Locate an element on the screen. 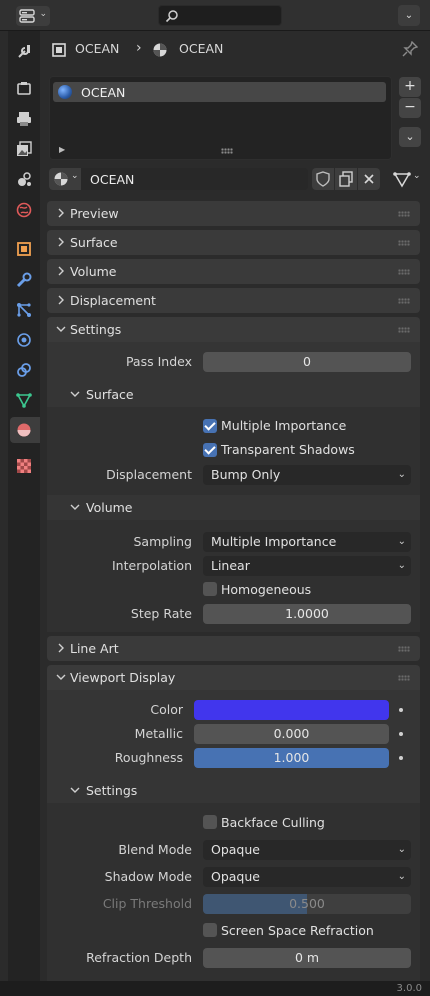 This screenshot has height=996, width=430. subpanel-settings-surface: Surface is located at coordinates (233, 394).